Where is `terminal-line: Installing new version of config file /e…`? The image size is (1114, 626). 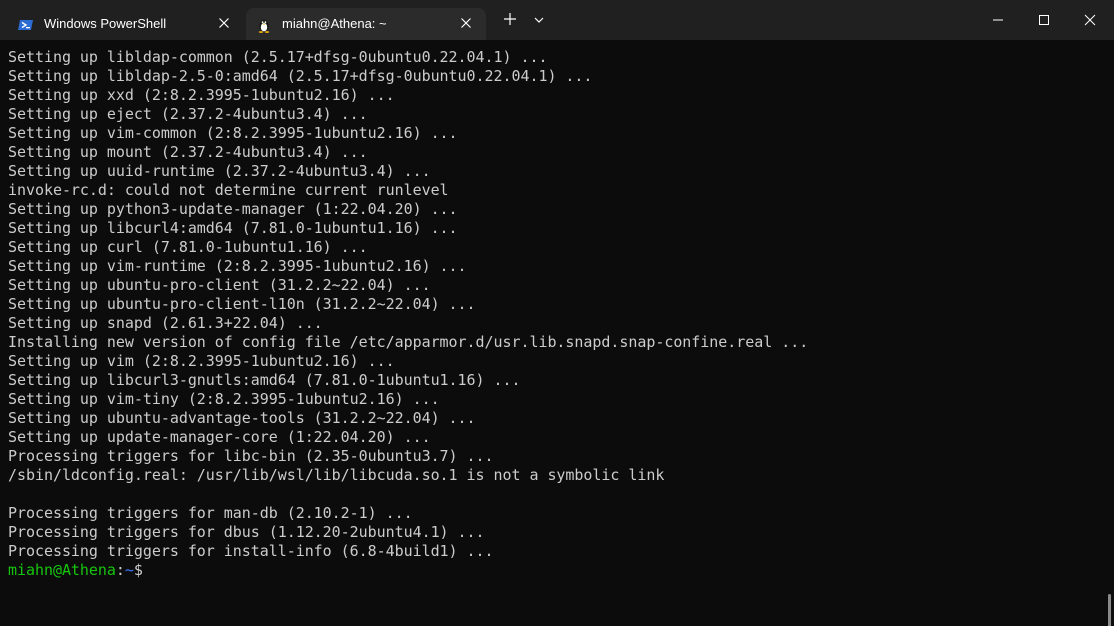
terminal-line: Installing new version of config file /e… is located at coordinates (408, 342).